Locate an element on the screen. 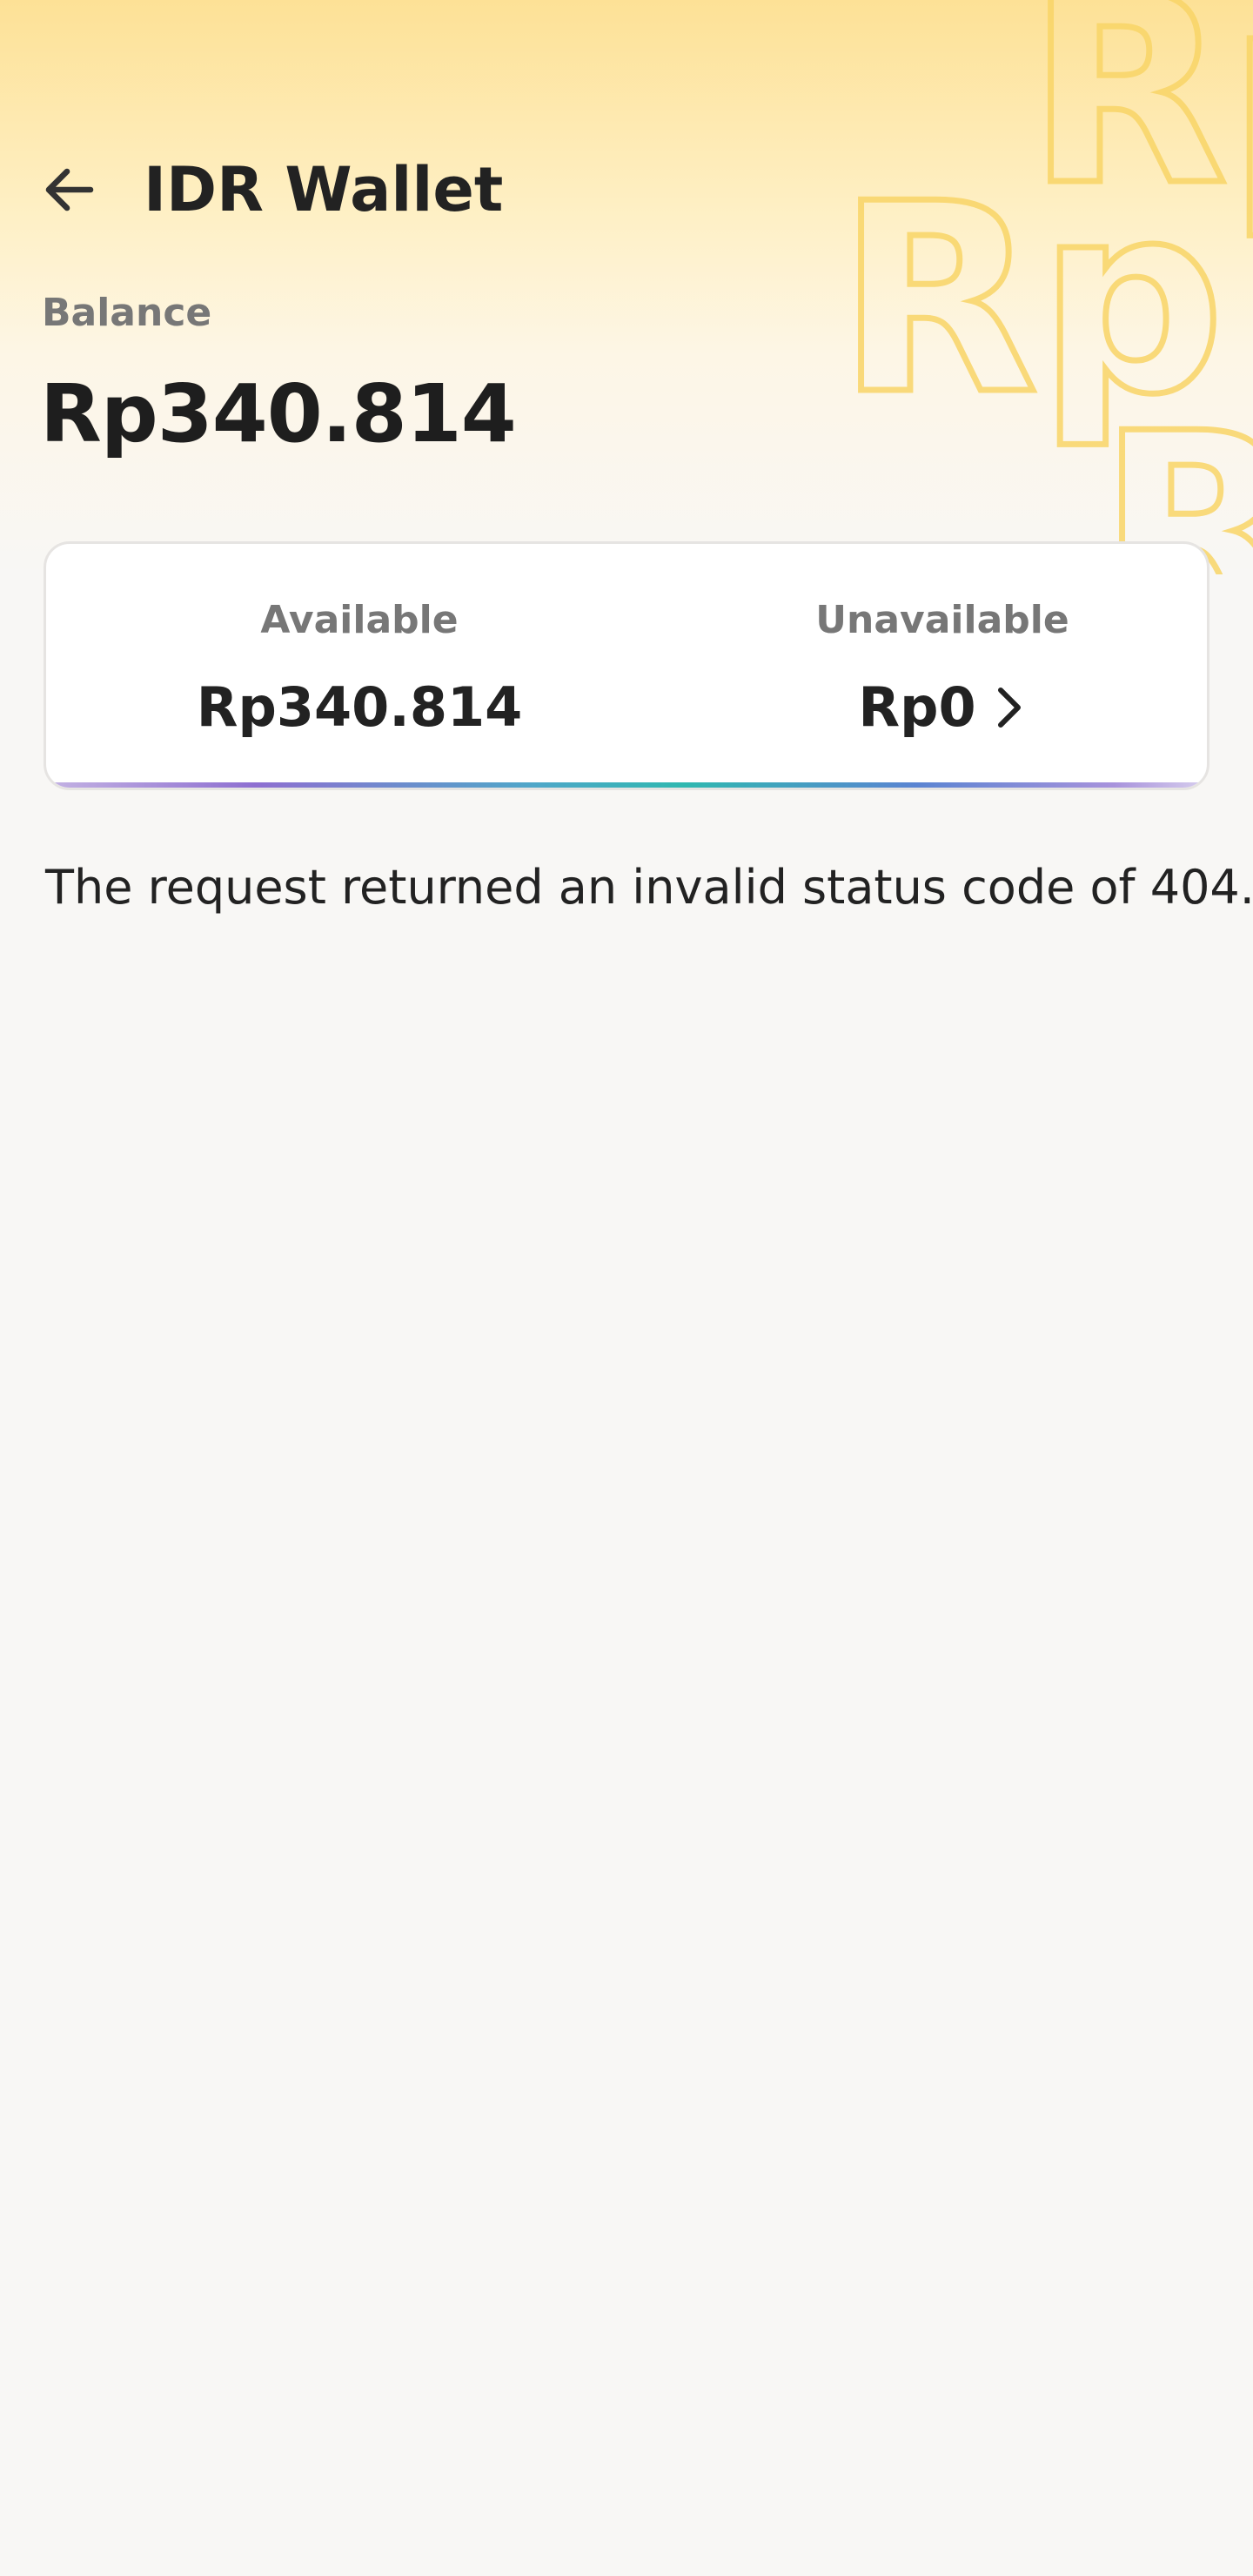 The height and width of the screenshot is (2576, 1253). available-balance: Available Rp340.814 is located at coordinates (359, 666).